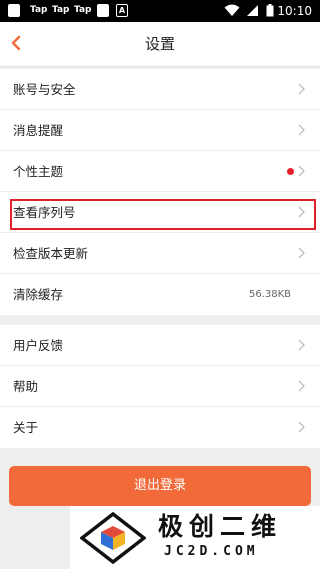 This screenshot has width=320, height=569. I want to click on settings-item-label: 帮助, so click(26, 386).